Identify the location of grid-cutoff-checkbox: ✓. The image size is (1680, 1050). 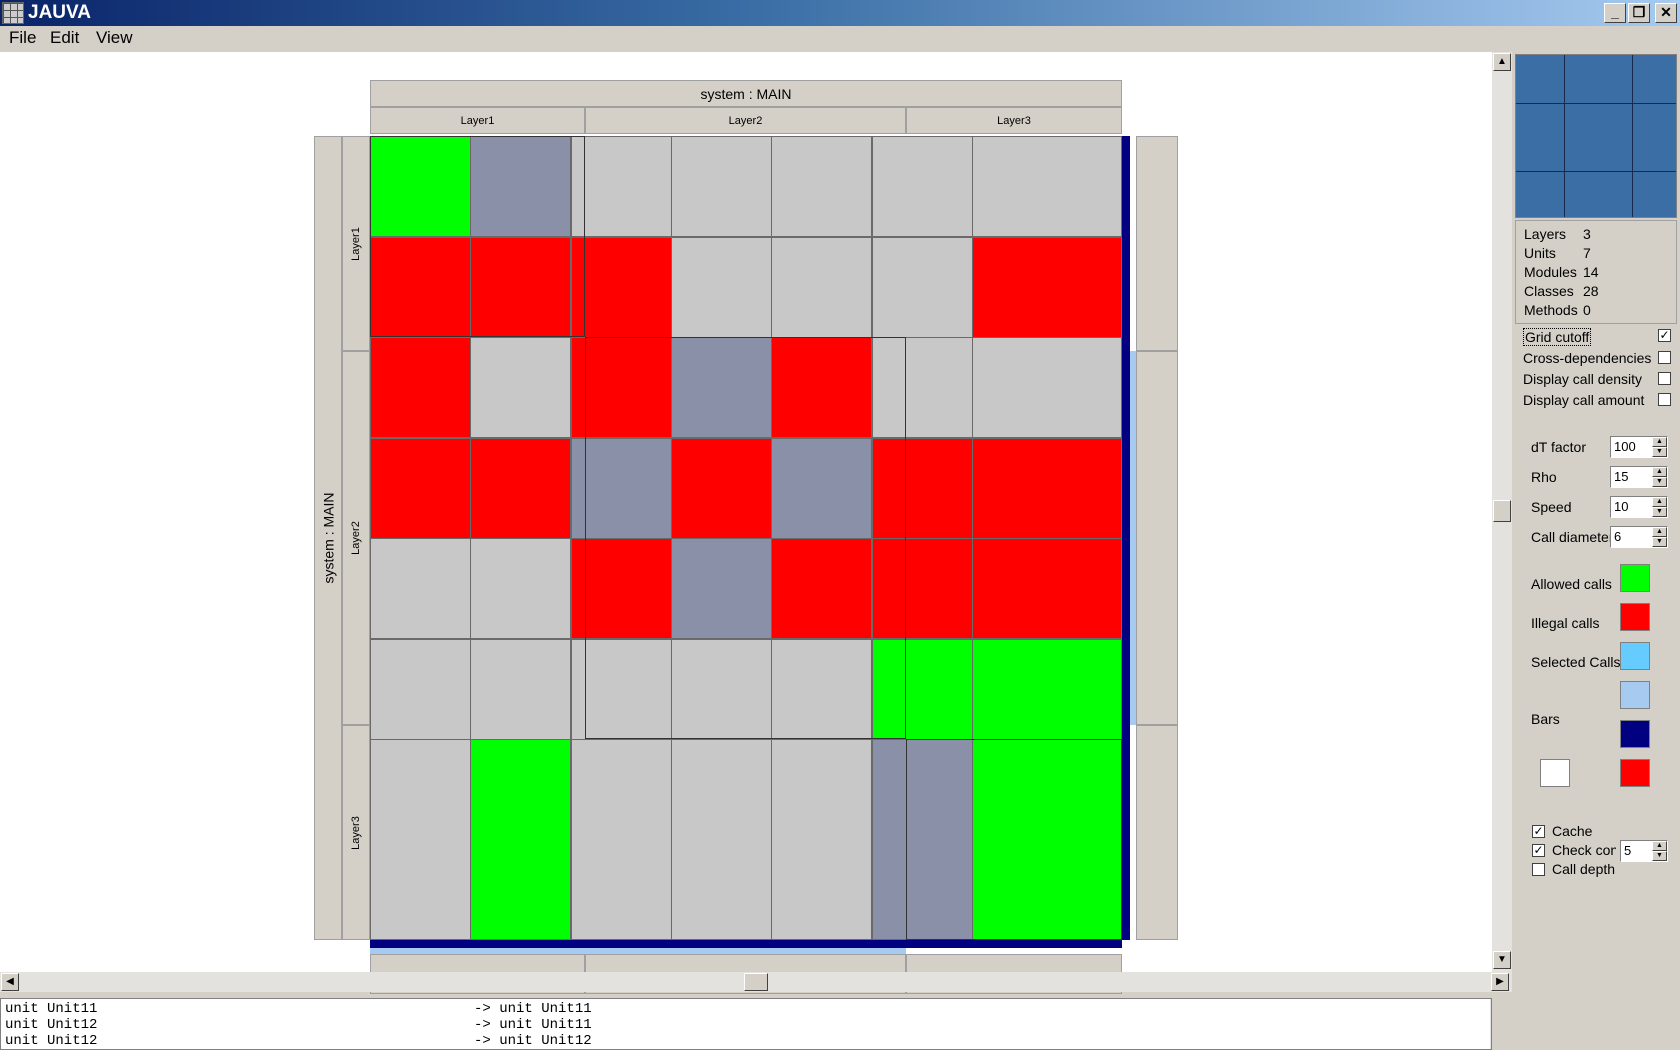
(1664, 335).